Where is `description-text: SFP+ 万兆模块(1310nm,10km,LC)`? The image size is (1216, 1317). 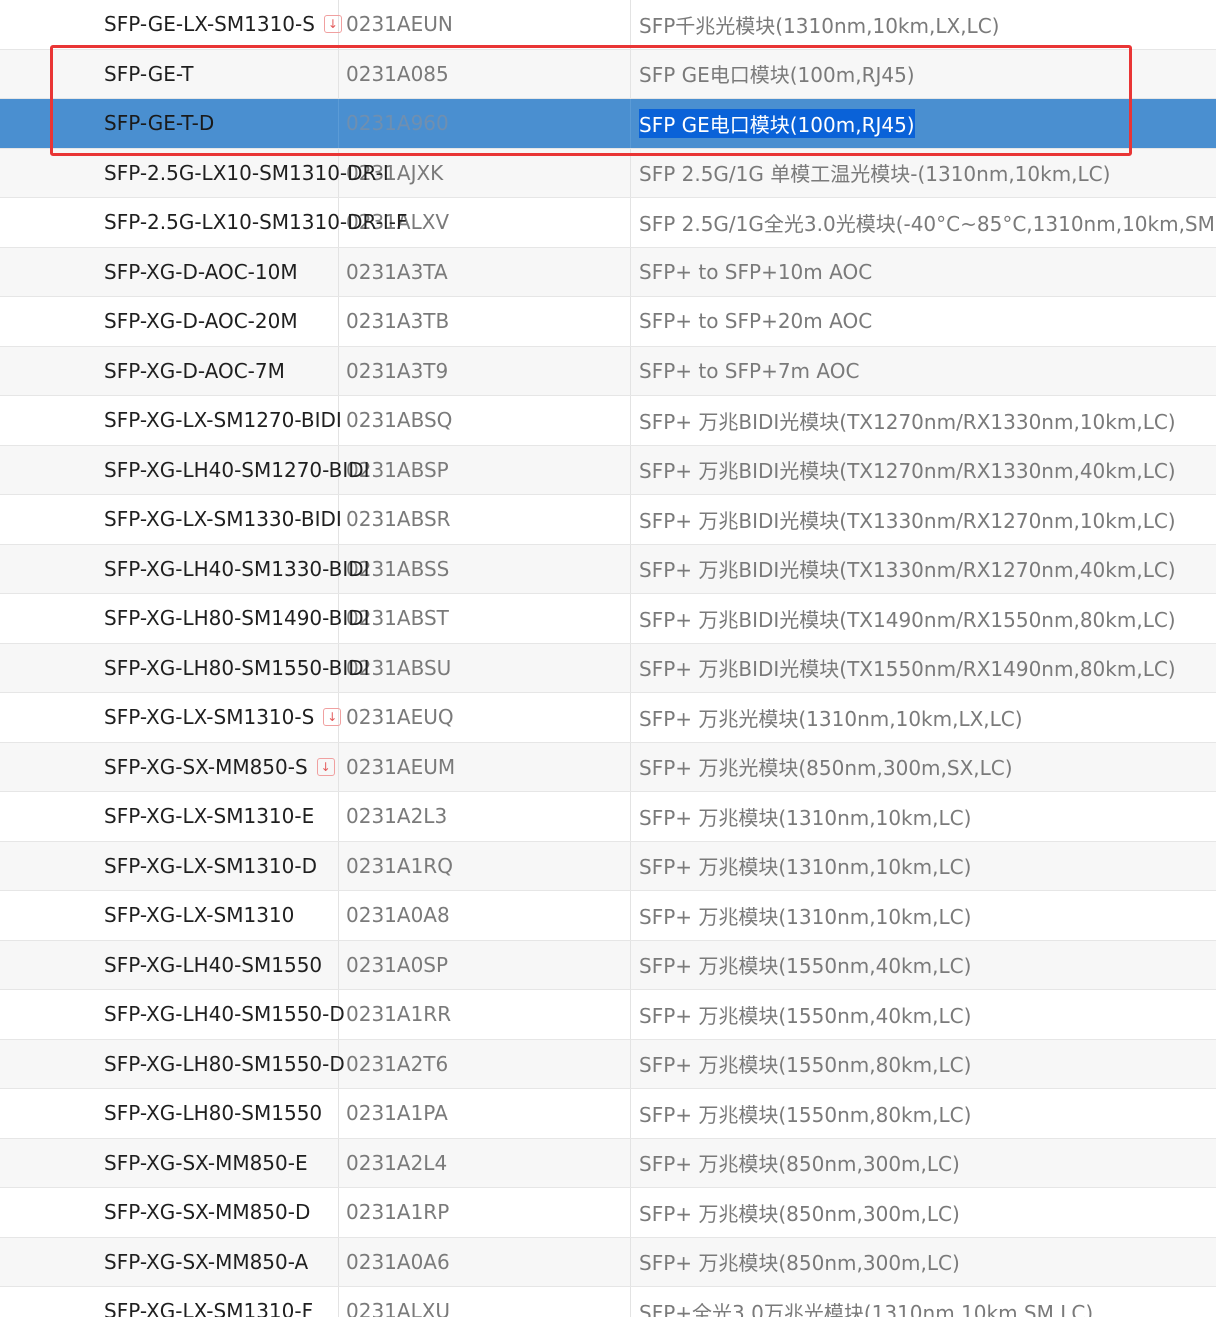
description-text: SFP+ 万兆模块(1310nm,10km,LC) is located at coordinates (805, 817).